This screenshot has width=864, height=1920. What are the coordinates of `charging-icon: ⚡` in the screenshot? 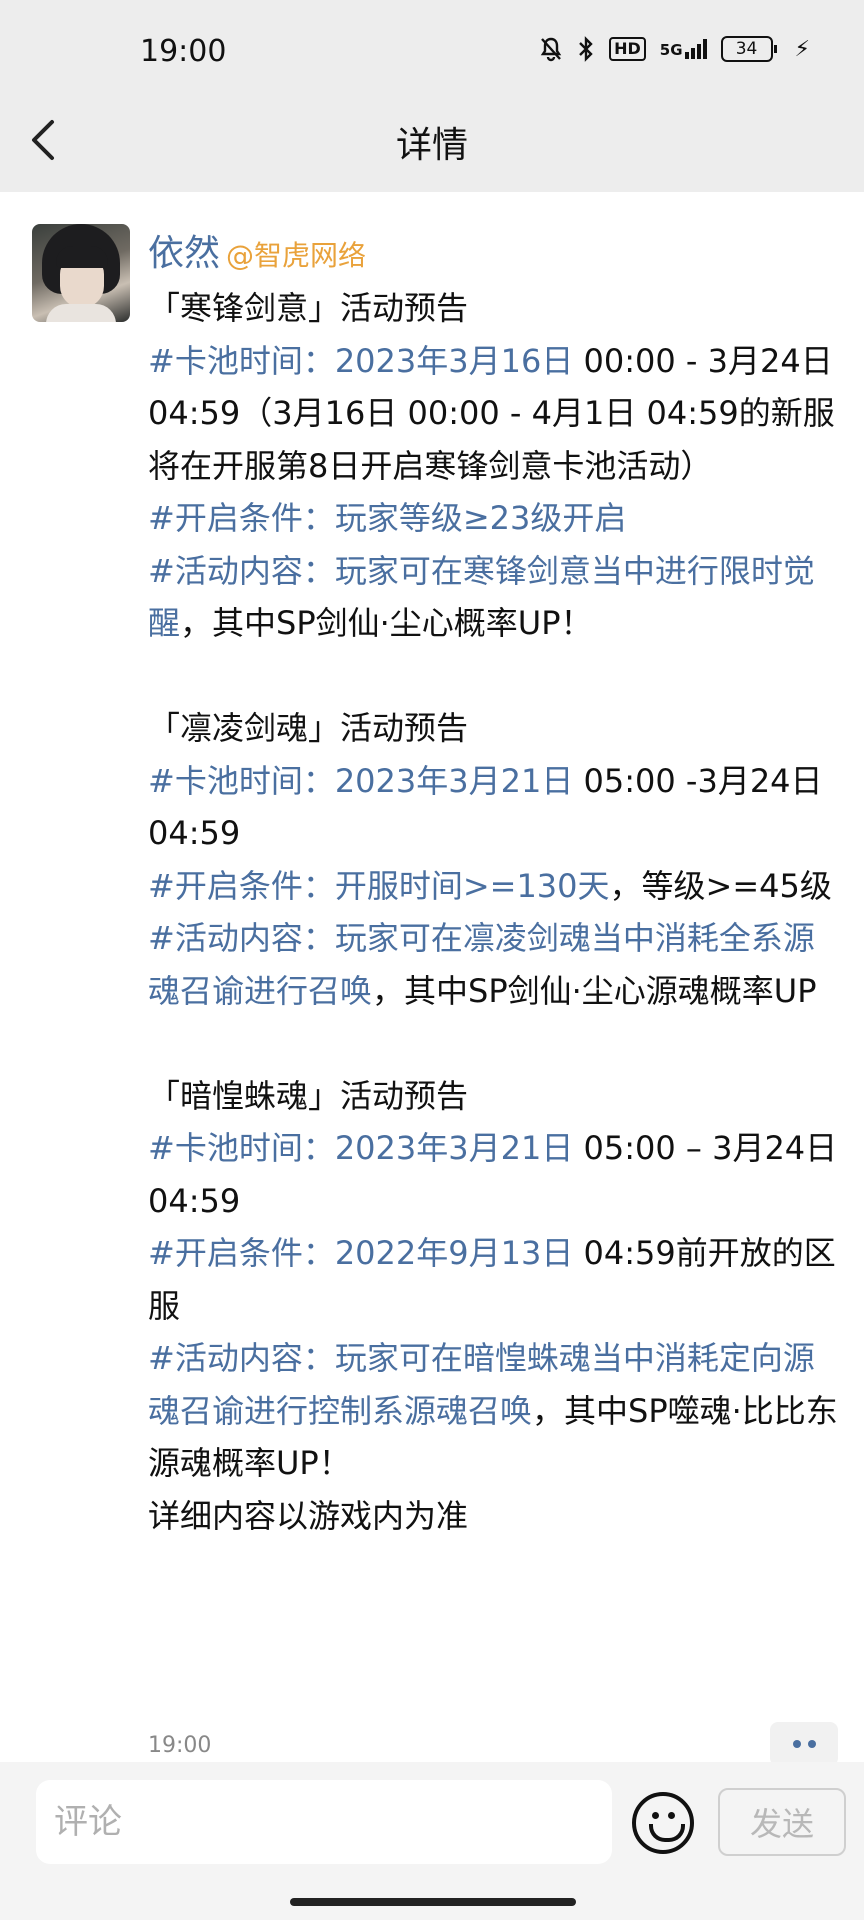 It's located at (802, 49).